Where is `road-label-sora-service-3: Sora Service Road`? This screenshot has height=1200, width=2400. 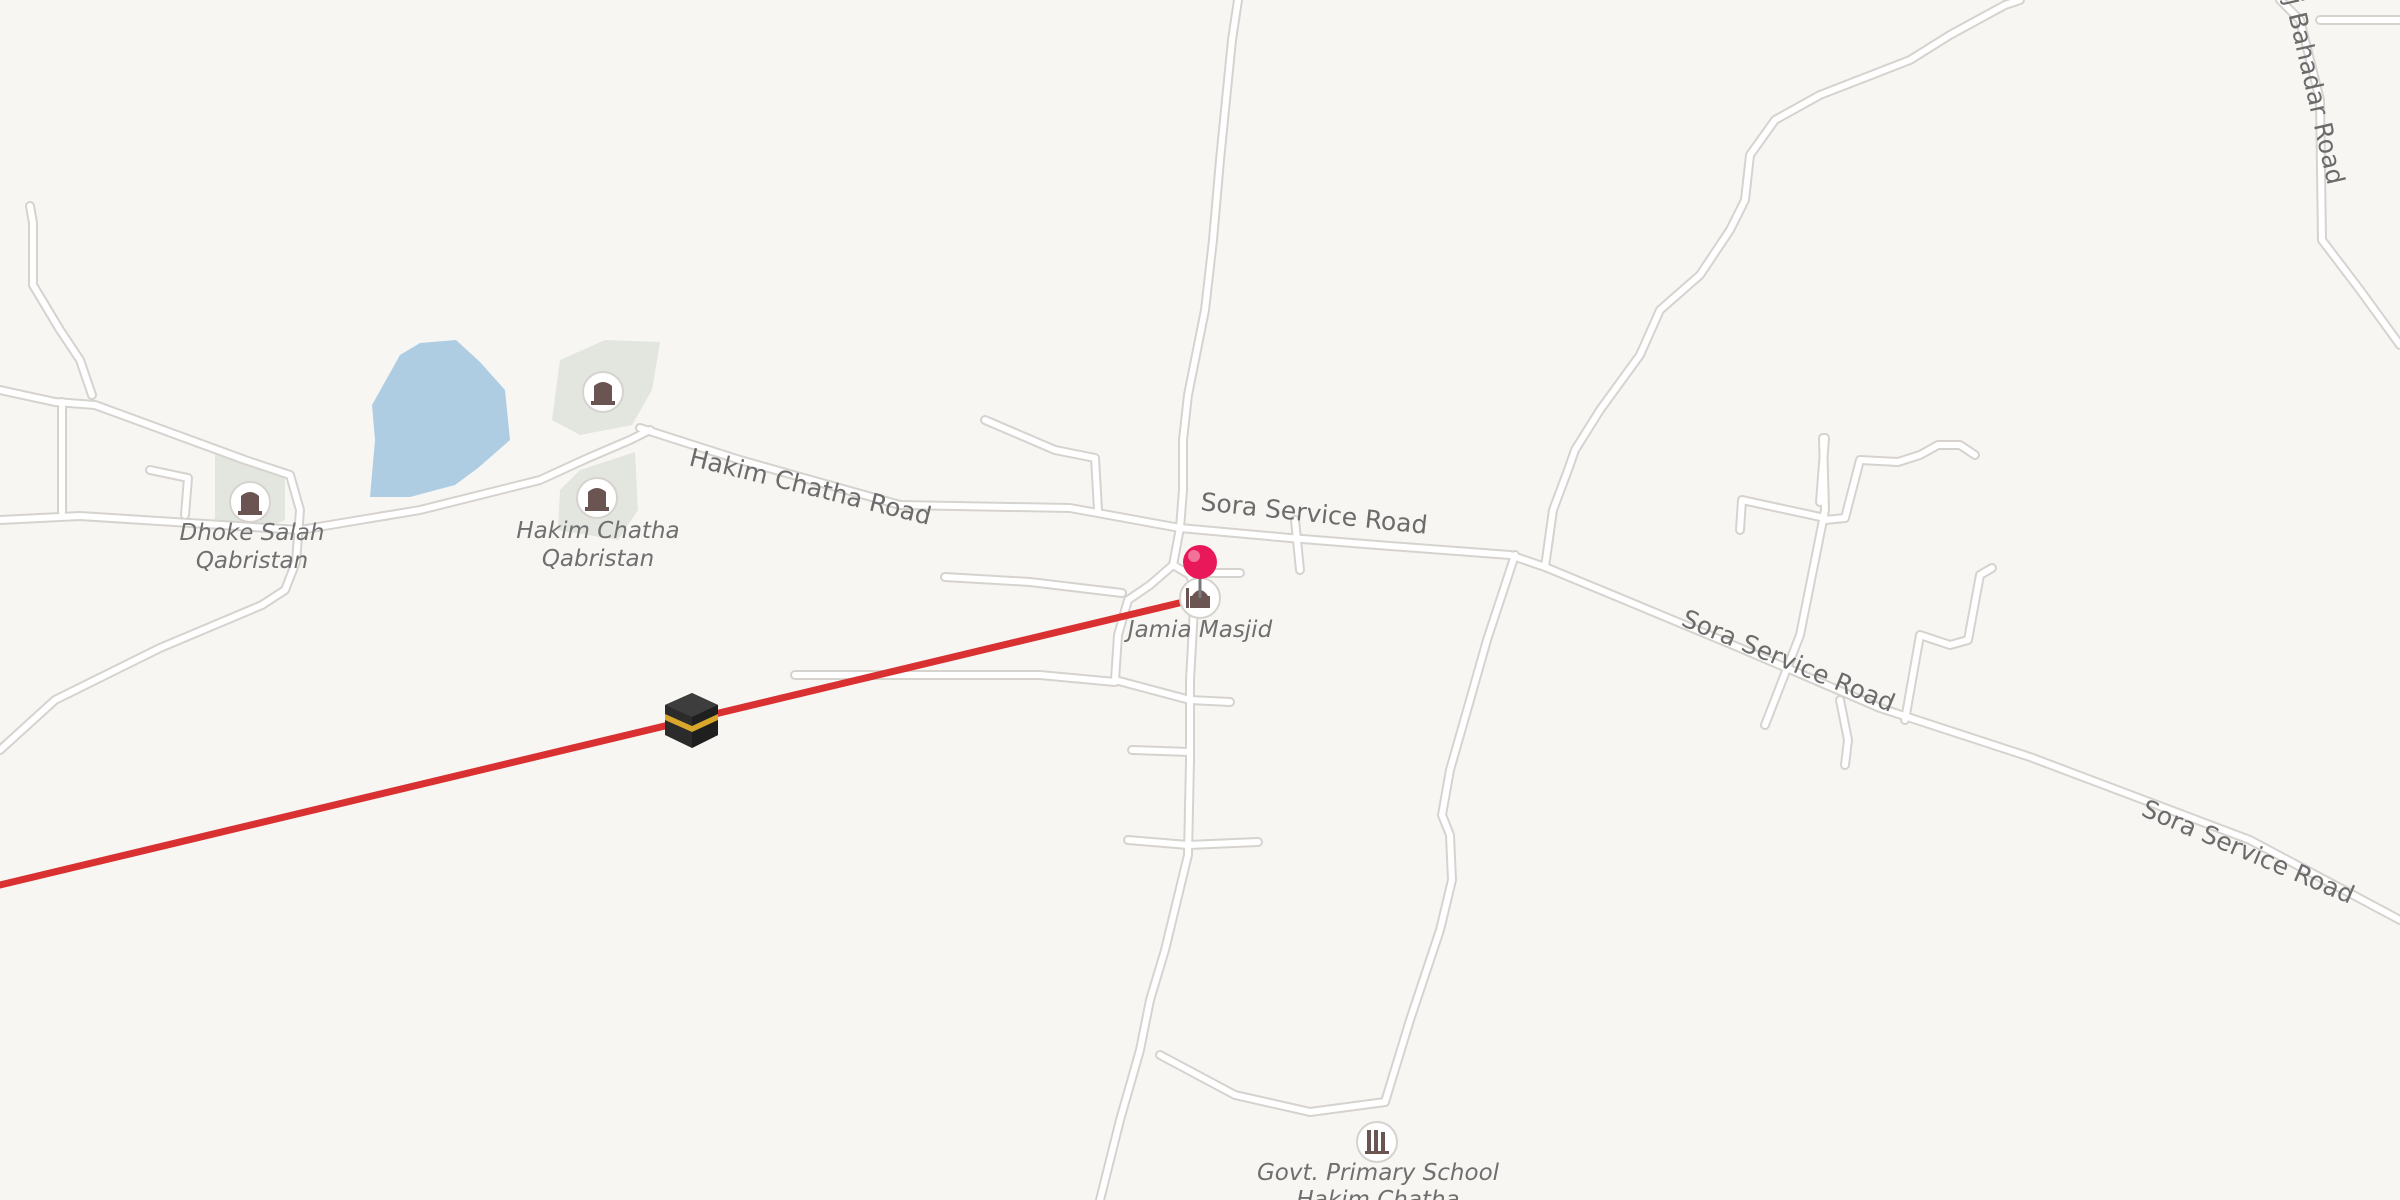
road-label-sora-service-3: Sora Service Road is located at coordinates (2248, 852).